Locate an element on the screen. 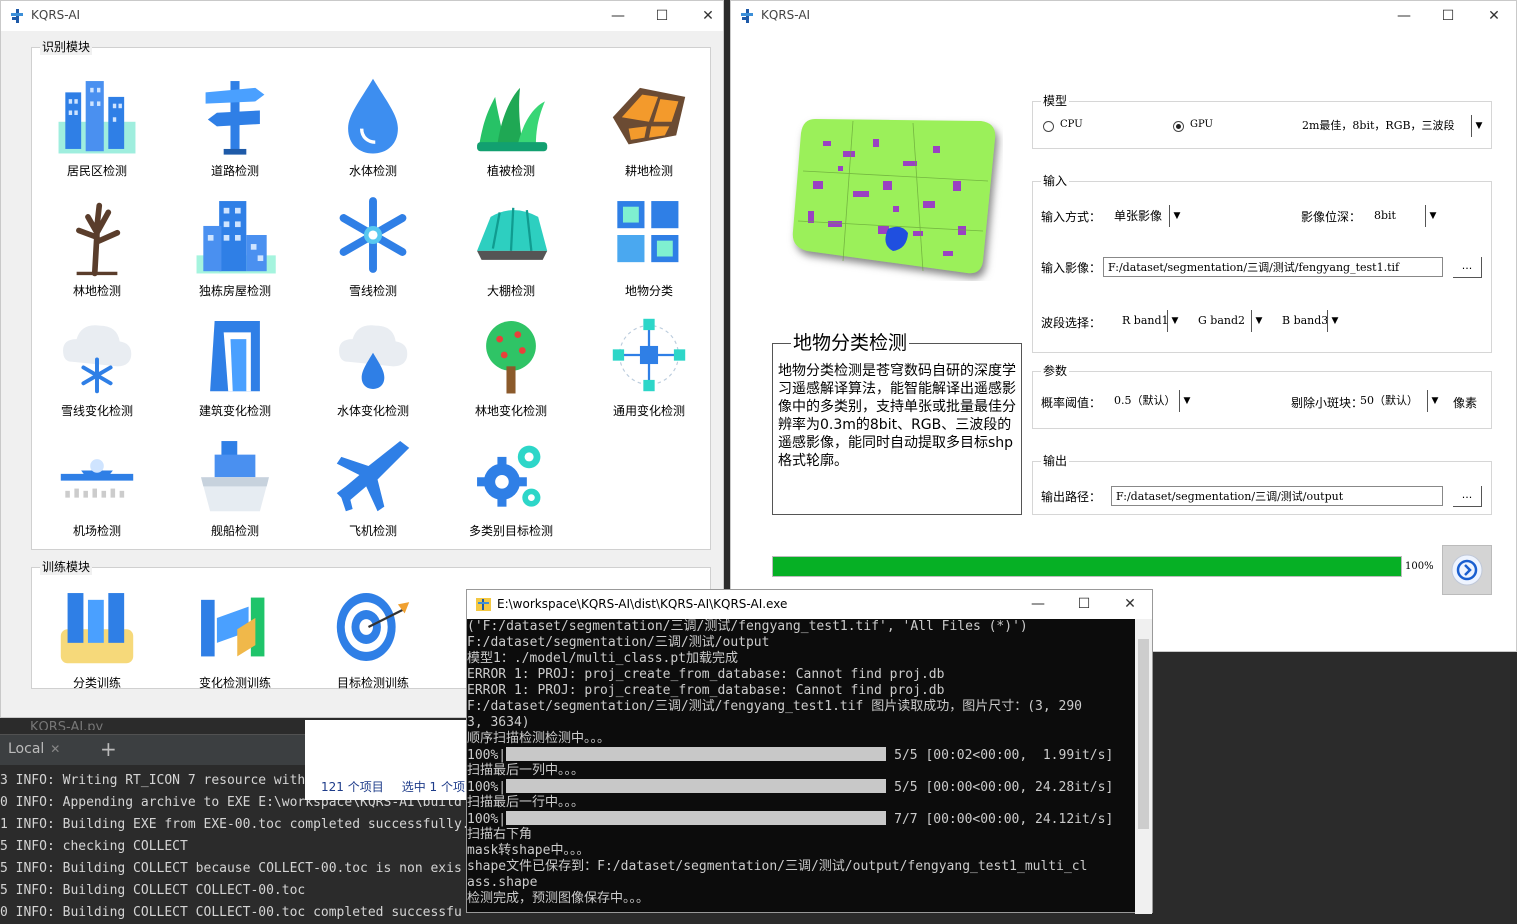  tile-house: 独栋房屋检测 is located at coordinates (235, 246).